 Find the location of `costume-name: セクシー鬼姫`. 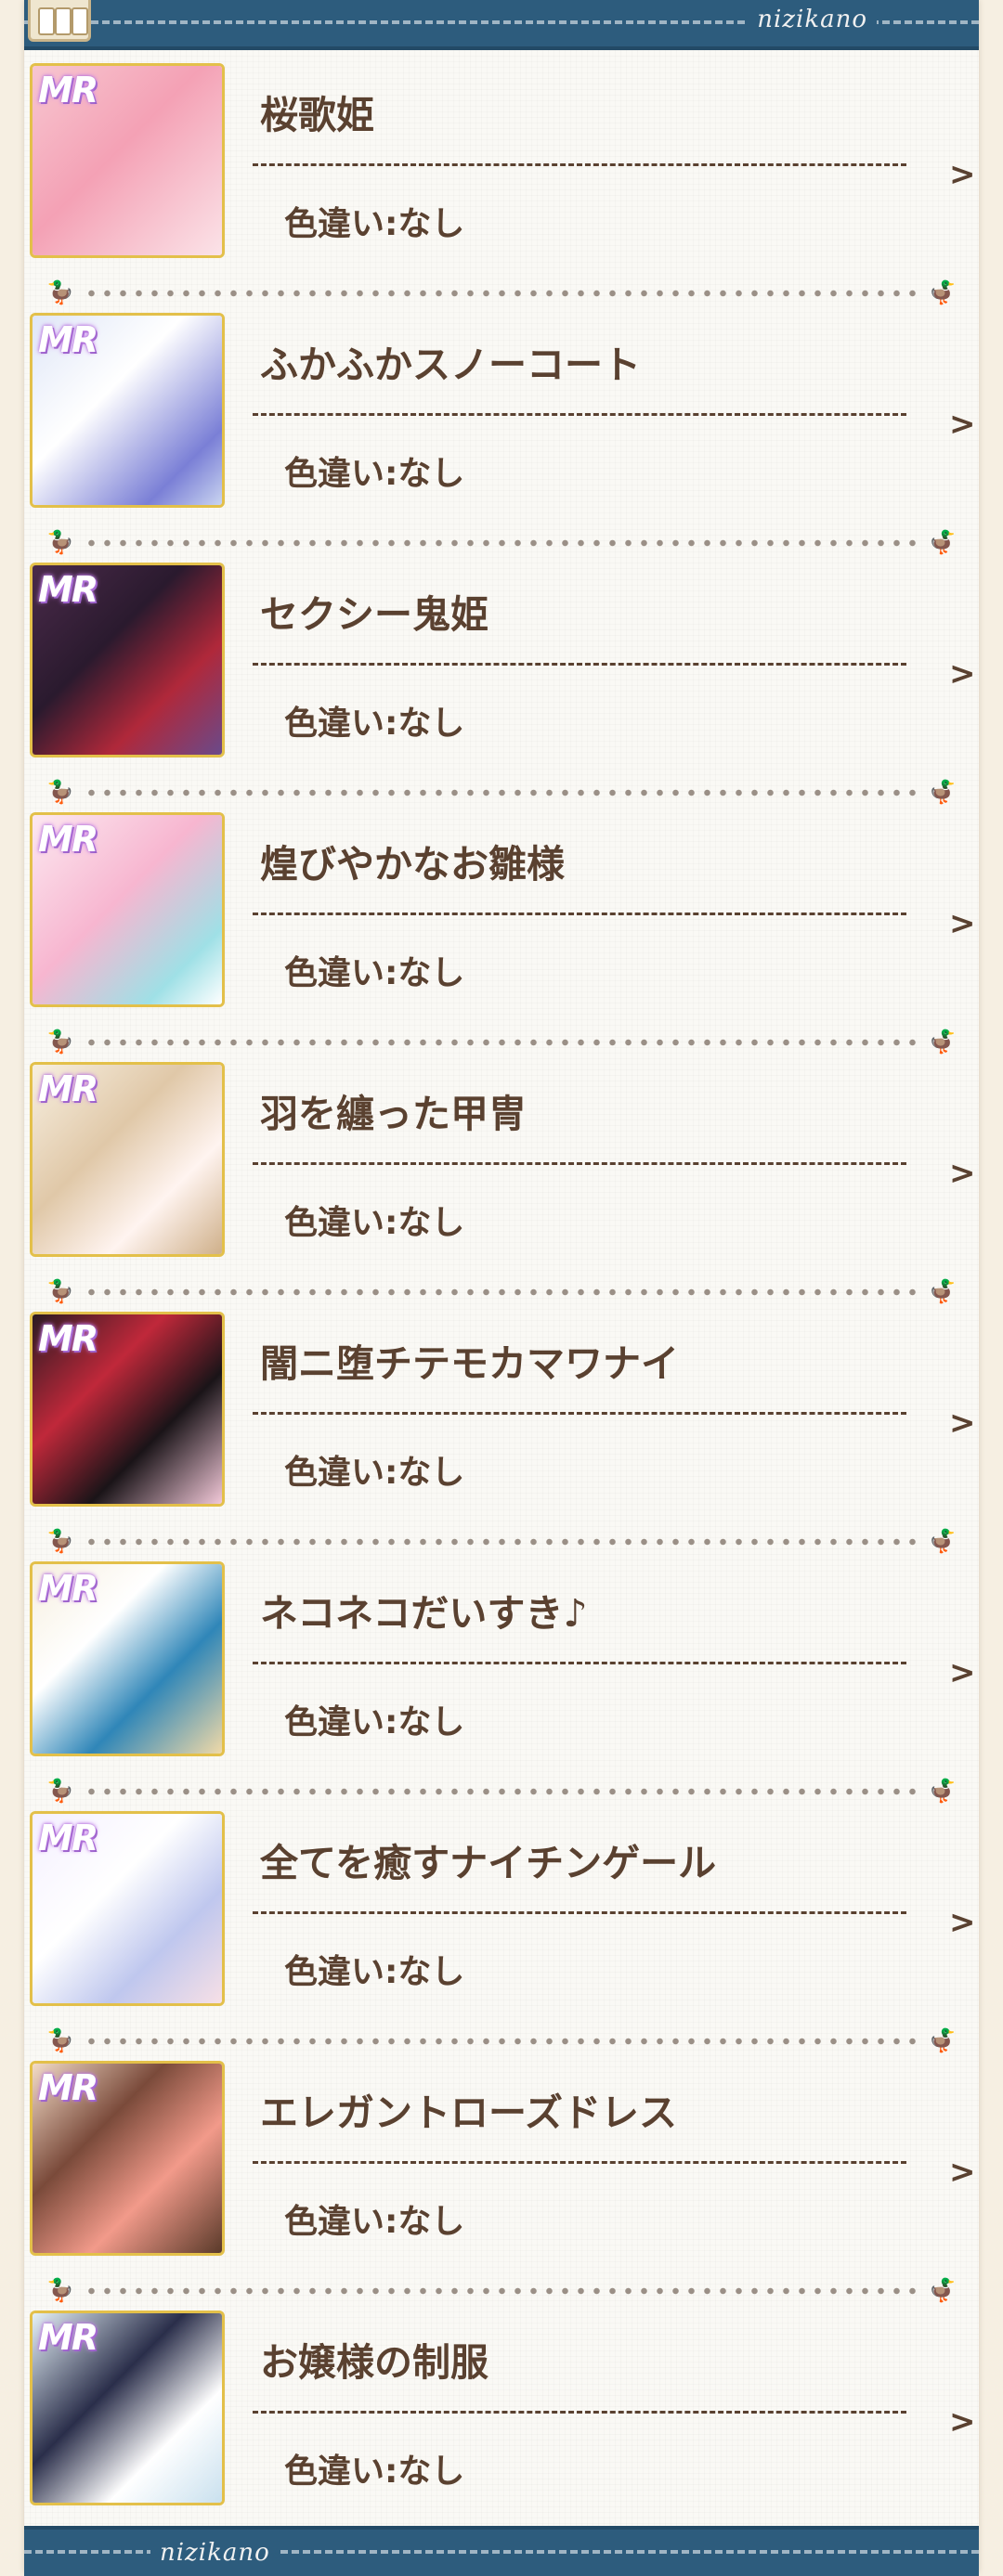

costume-name: セクシー鬼姫 is located at coordinates (374, 614).